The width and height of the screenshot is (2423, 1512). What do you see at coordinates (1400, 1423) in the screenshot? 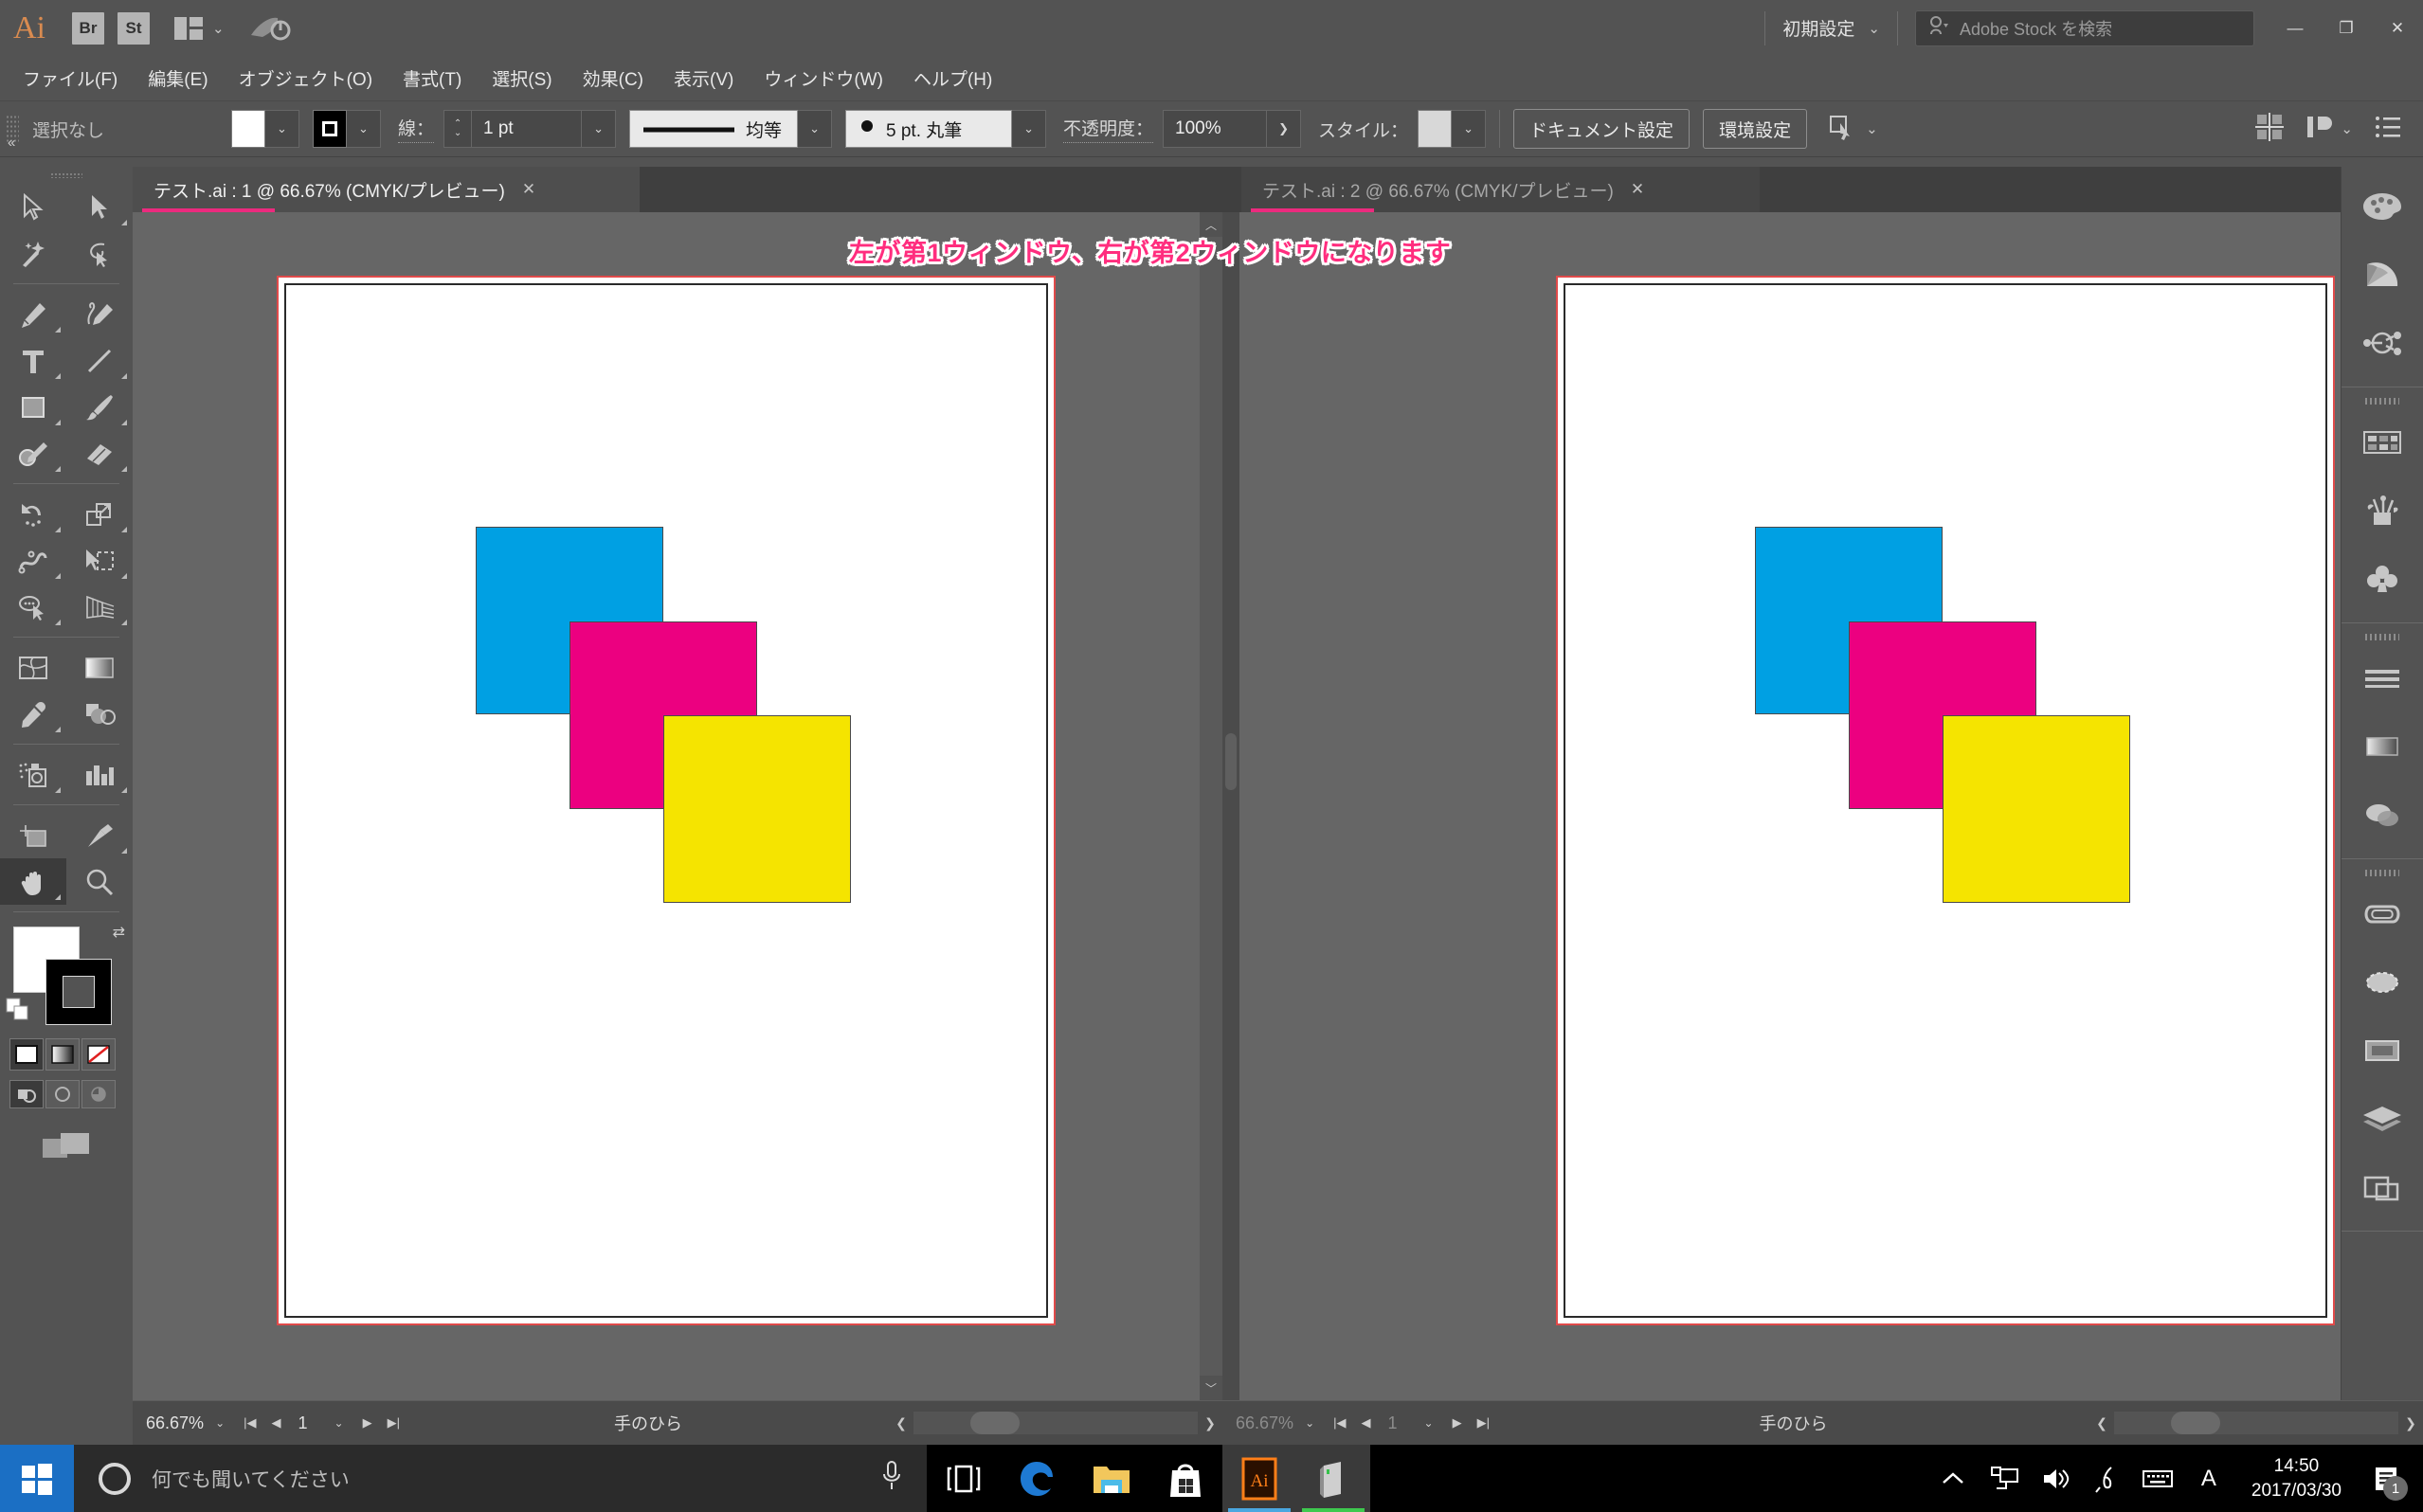
I see `page-number-2: 1` at bounding box center [1400, 1423].